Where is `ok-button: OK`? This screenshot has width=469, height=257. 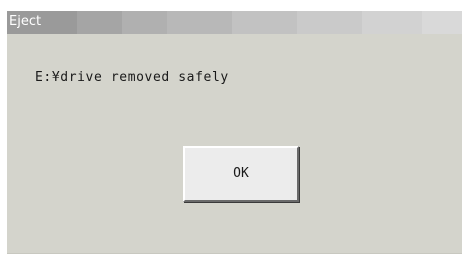 ok-button: OK is located at coordinates (241, 174).